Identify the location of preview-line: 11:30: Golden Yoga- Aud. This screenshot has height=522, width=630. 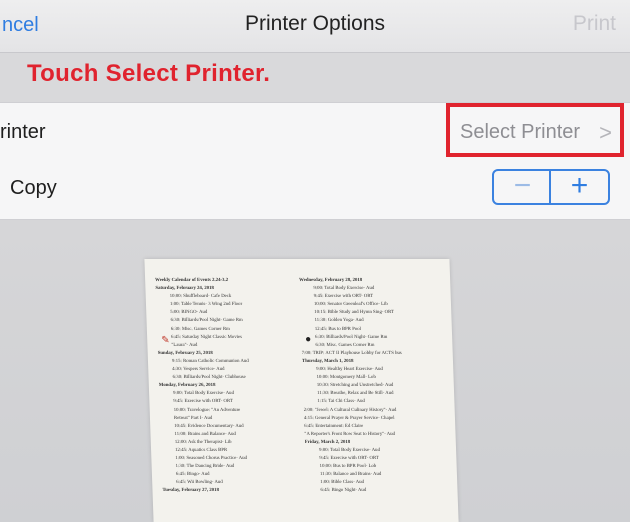
(339, 321).